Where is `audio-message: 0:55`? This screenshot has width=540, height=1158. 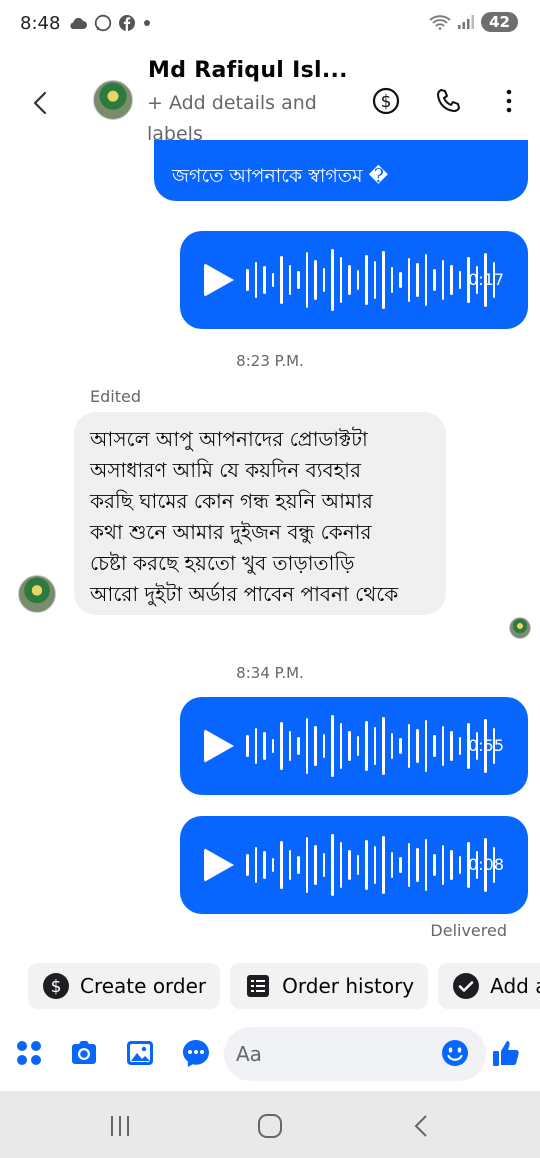 audio-message: 0:55 is located at coordinates (354, 746).